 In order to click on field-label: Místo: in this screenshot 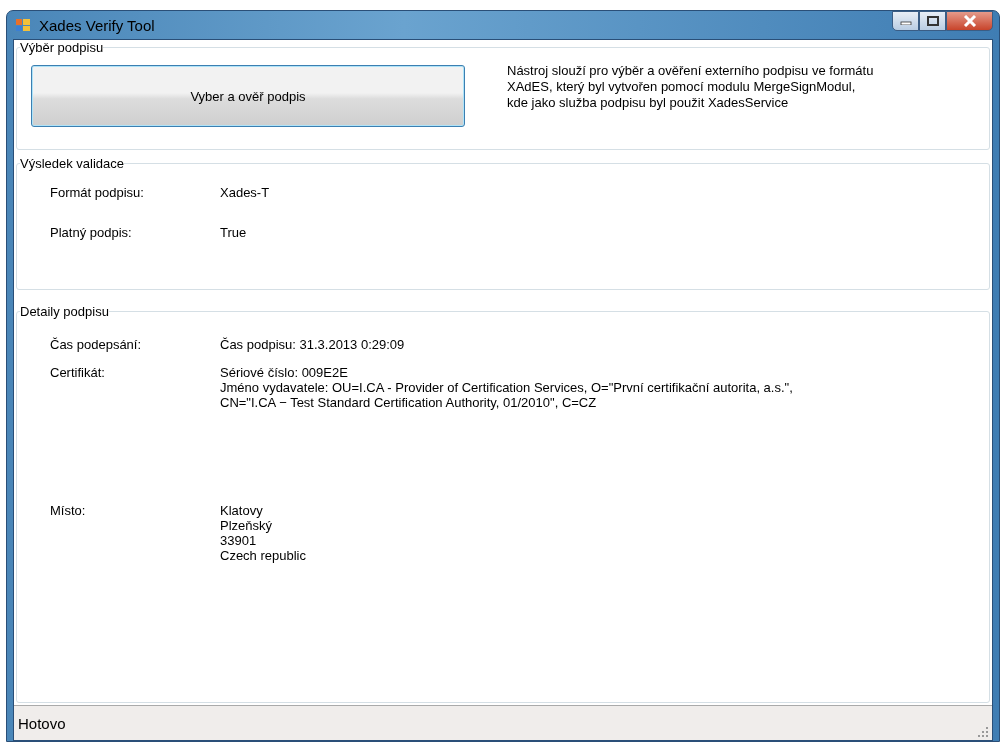, I will do `click(68, 511)`.